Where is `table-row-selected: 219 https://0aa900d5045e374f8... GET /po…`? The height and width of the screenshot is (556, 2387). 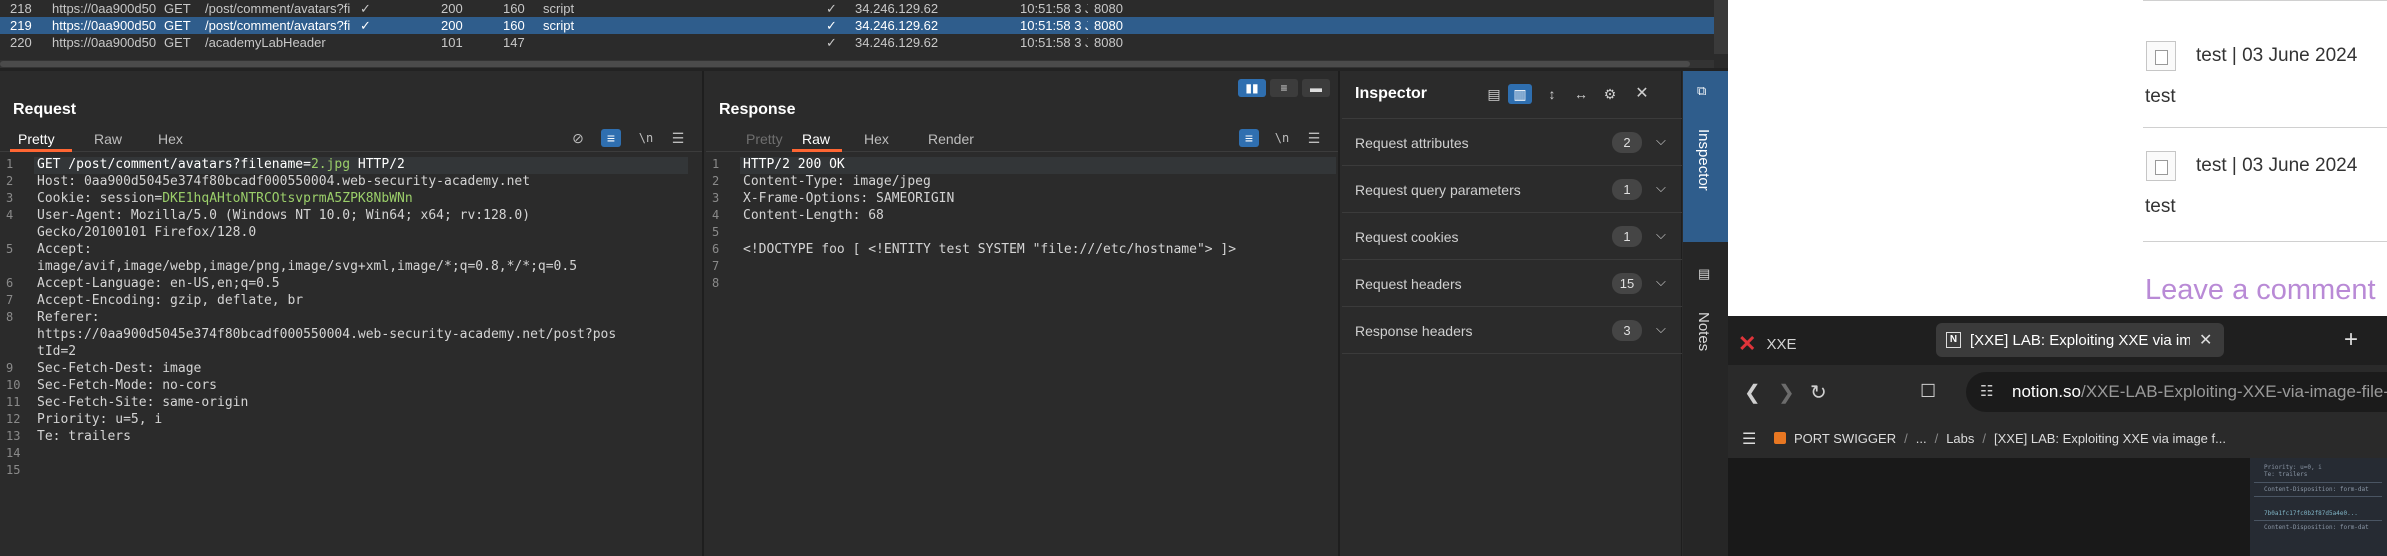 table-row-selected: 219 https://0aa900d5045e374f8... GET /po… is located at coordinates (857, 25).